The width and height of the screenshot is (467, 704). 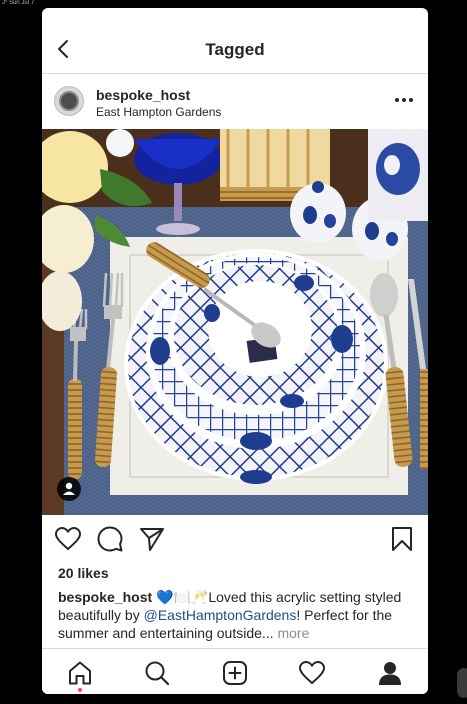 I want to click on nav-profile, so click(x=390, y=673).